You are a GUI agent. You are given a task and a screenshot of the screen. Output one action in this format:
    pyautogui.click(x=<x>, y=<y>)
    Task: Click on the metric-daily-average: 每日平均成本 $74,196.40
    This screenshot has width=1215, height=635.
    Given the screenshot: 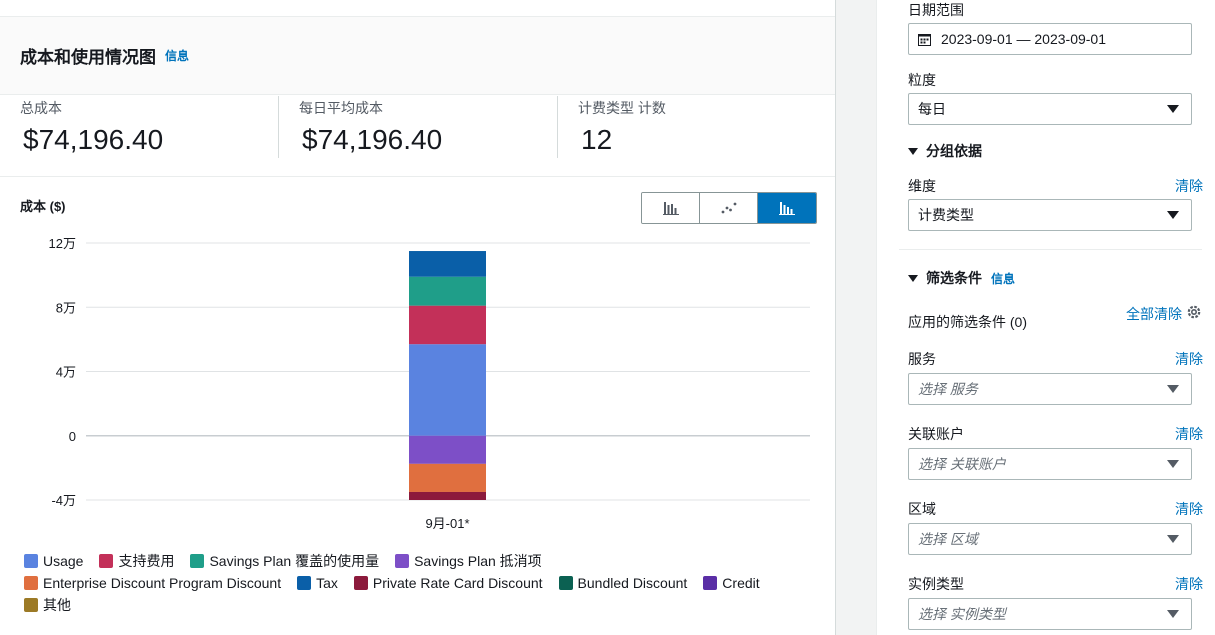 What is the action you would take?
    pyautogui.click(x=370, y=128)
    